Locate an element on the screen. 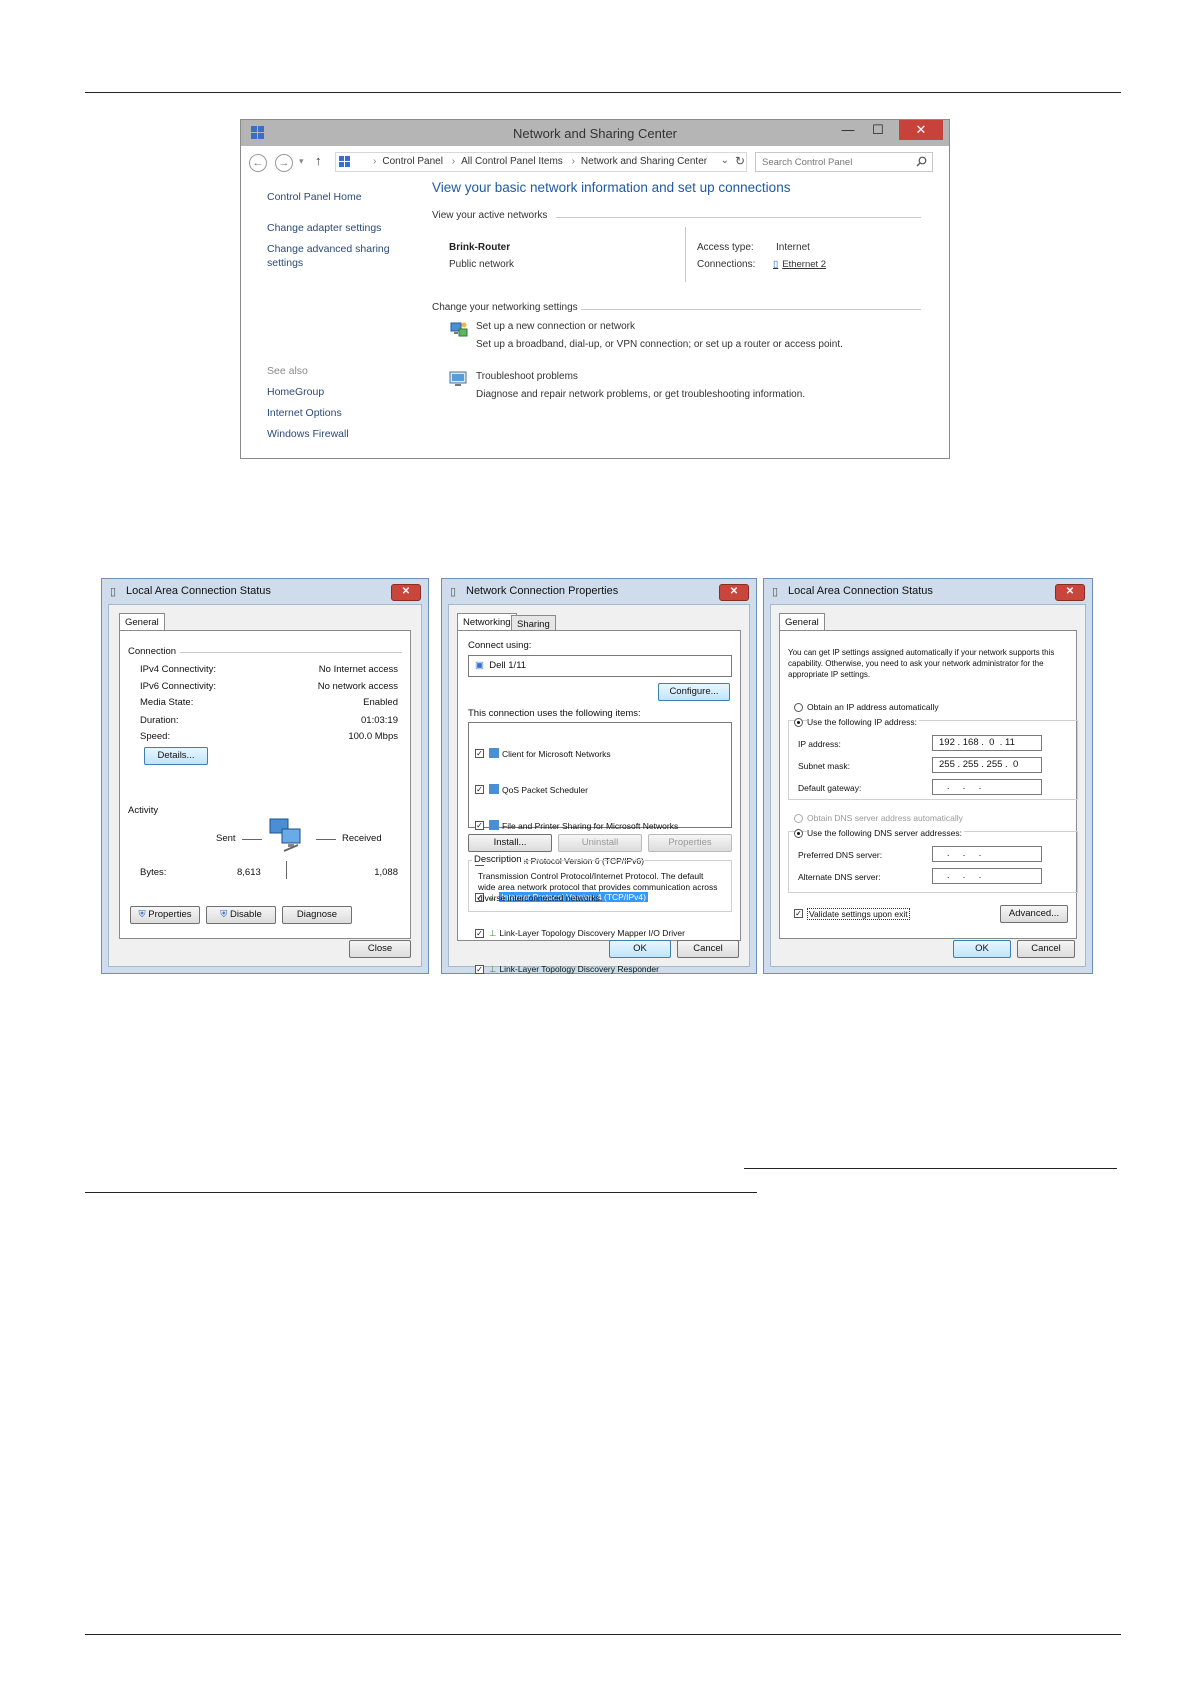 This screenshot has height=1685, width=1191. title-bar: ▯ Local Area Connection Status ✕ is located at coordinates (265, 591).